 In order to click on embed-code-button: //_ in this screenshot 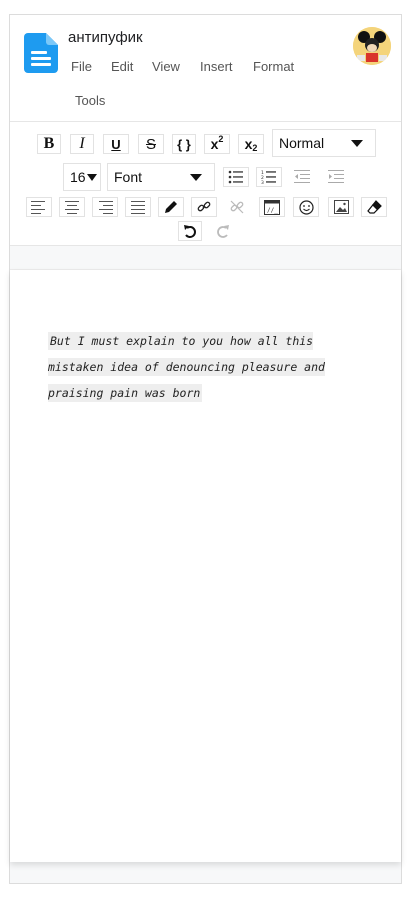, I will do `click(272, 207)`.